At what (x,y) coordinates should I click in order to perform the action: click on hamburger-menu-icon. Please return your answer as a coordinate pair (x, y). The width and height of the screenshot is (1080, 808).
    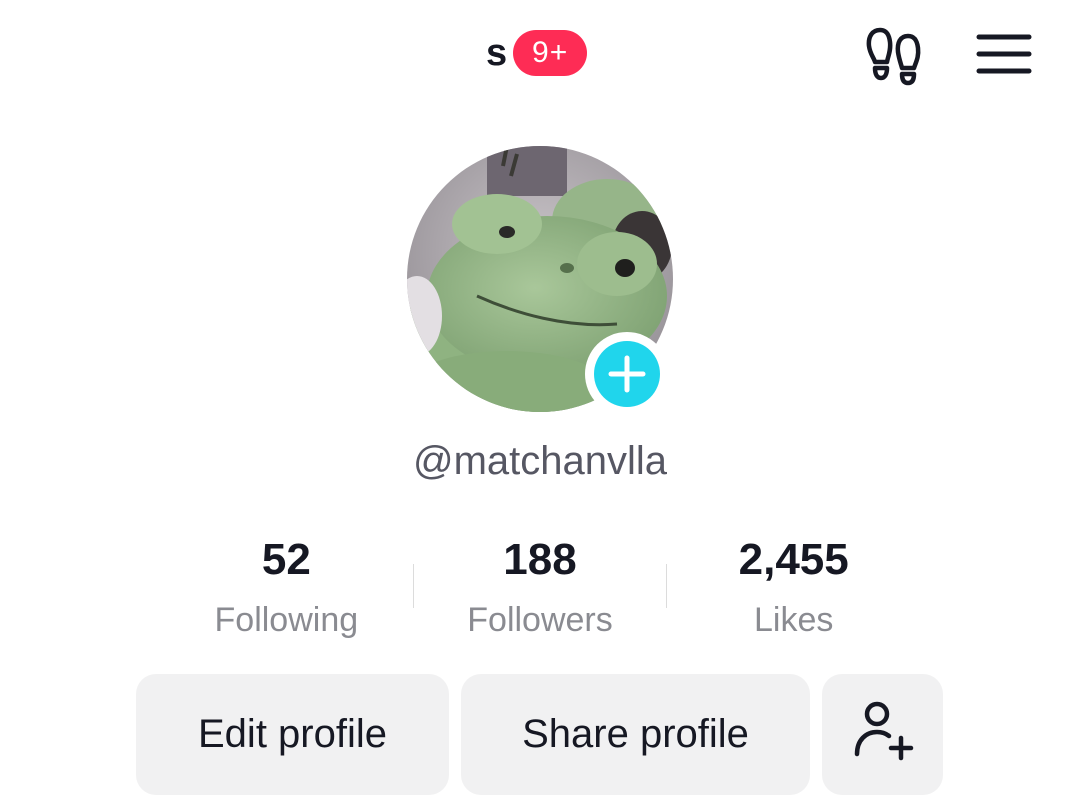
    Looking at the image, I should click on (1004, 54).